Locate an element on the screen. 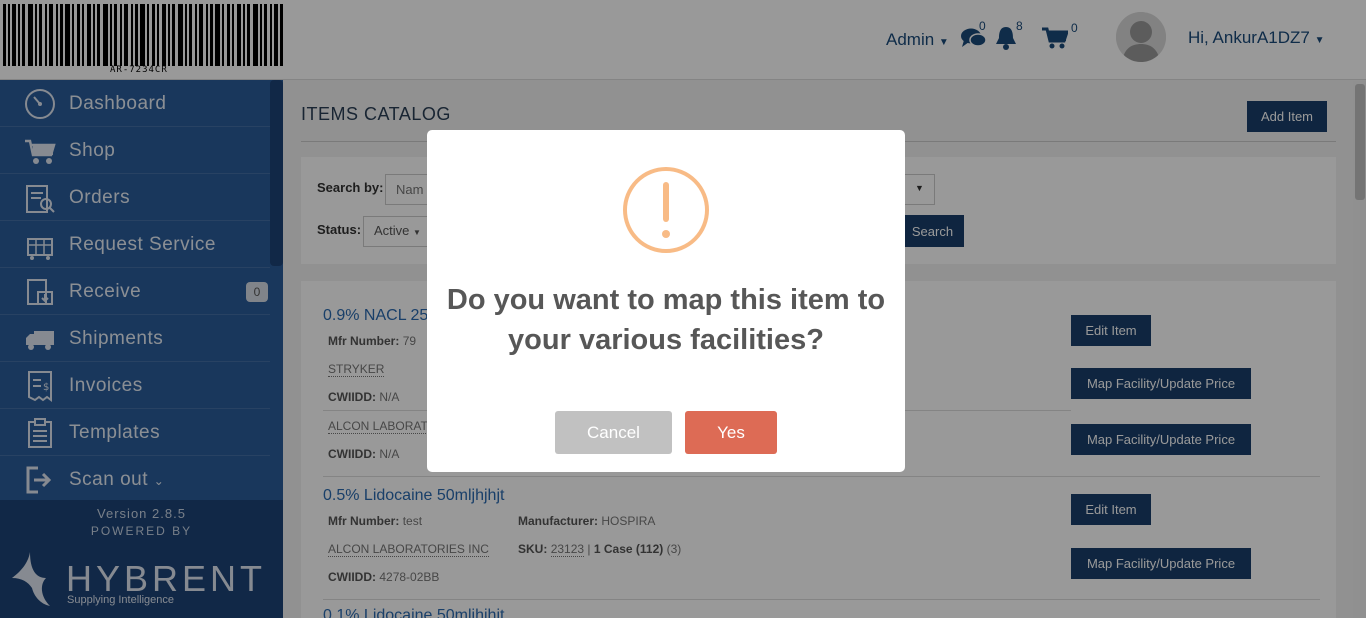  warning-icon is located at coordinates (666, 210).